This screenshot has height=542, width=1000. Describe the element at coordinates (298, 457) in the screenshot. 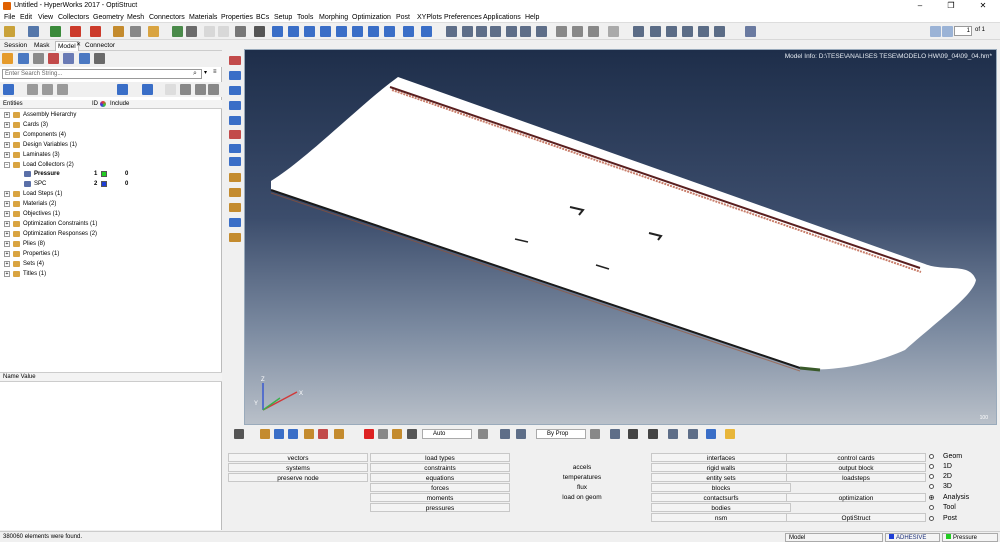

I see `menu-vectors: vectors` at that location.